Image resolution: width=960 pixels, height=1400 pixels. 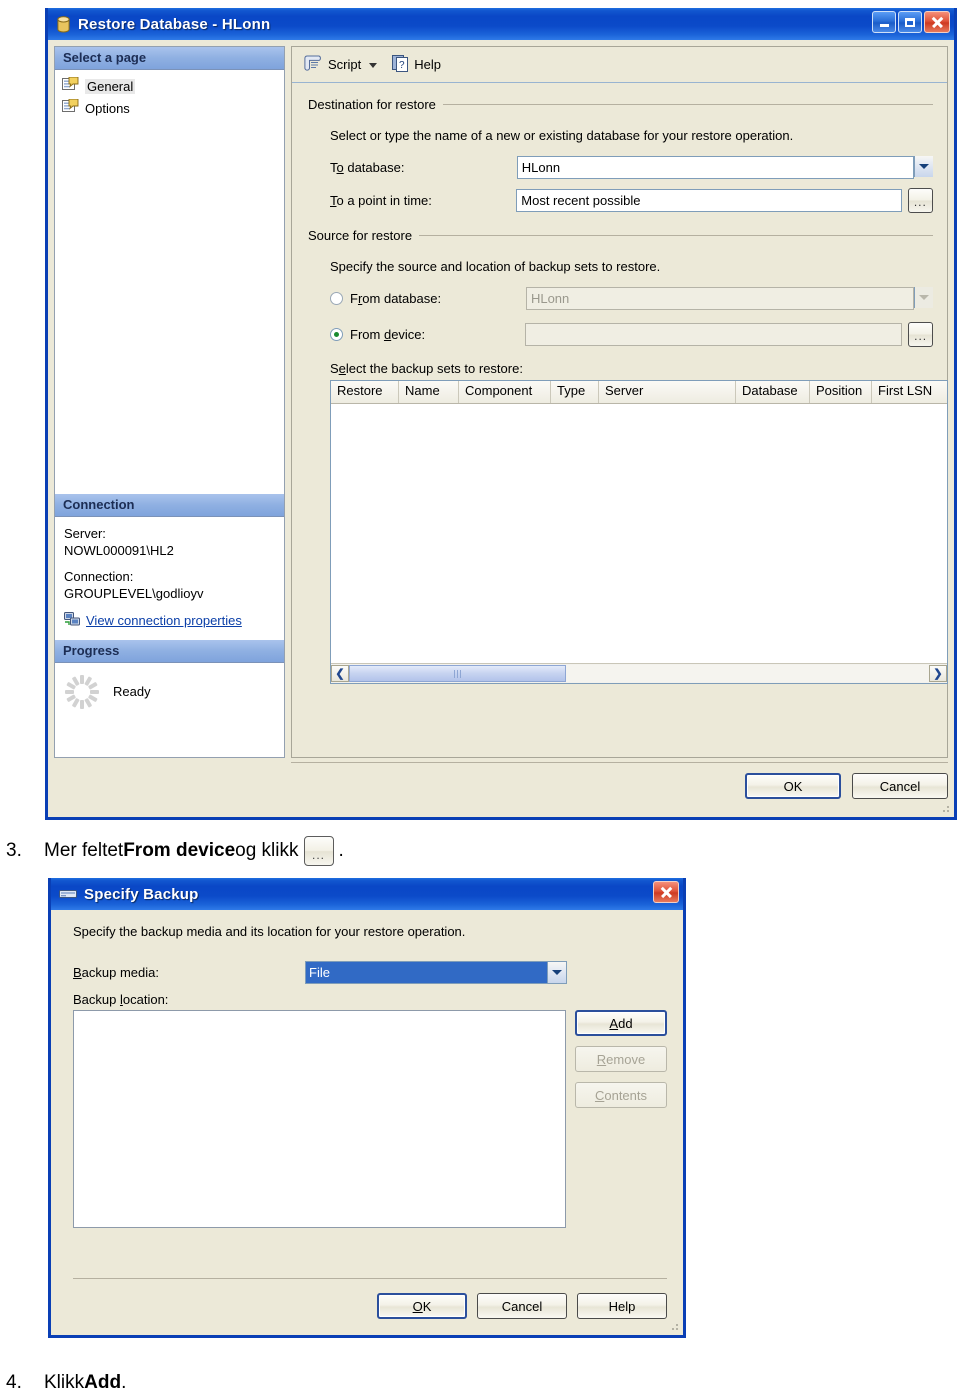 What do you see at coordinates (416, 64) in the screenshot?
I see `help-button: ? Help` at bounding box center [416, 64].